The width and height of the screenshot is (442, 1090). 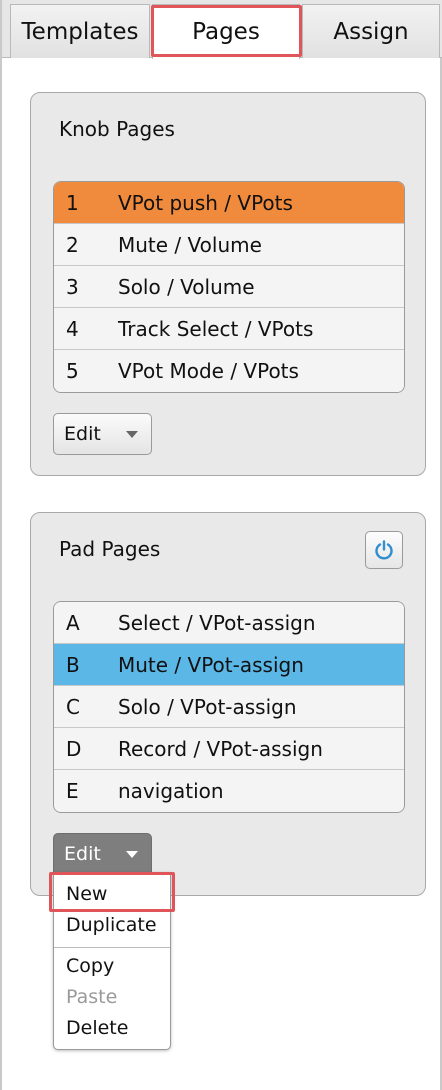 I want to click on pad-page-label: navigation, so click(x=171, y=791).